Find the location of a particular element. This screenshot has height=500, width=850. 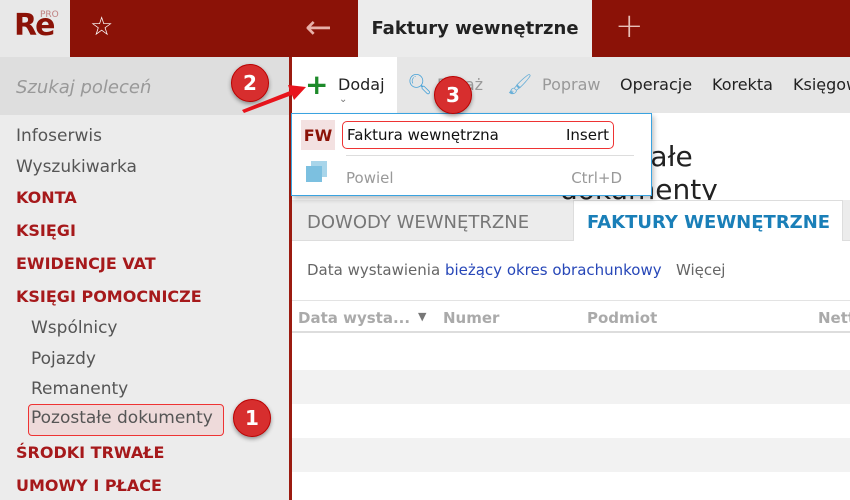

add-label: Dodaj is located at coordinates (361, 84).